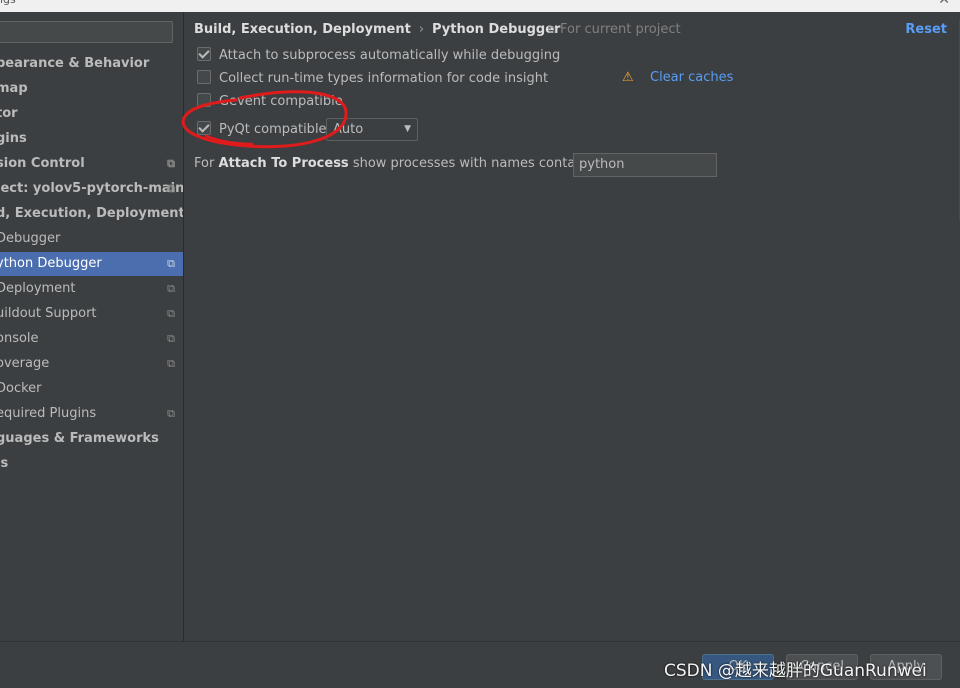  What do you see at coordinates (372, 129) in the screenshot?
I see `pyqt-mode-select: Auto ▼` at bounding box center [372, 129].